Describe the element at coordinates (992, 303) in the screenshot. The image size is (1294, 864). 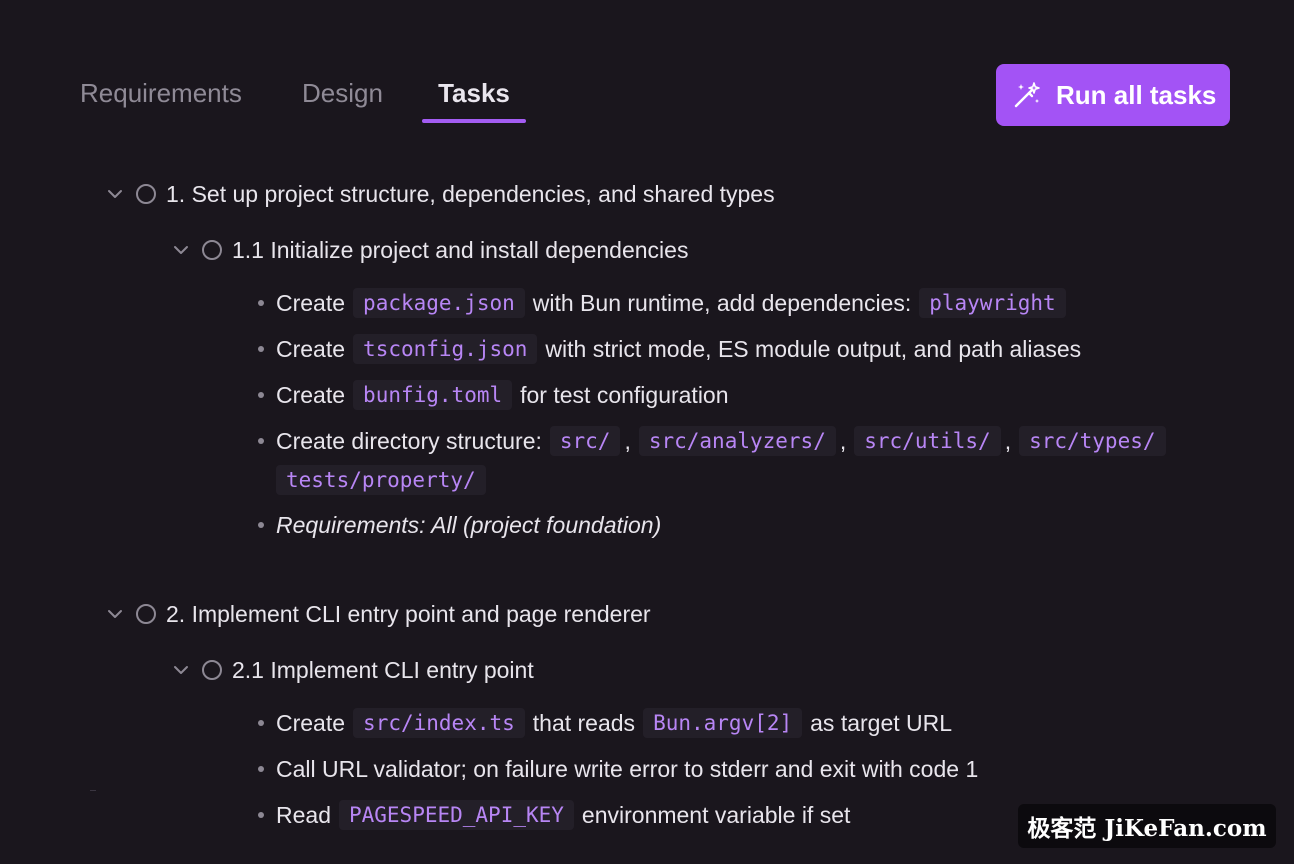
I see `inline-code: playwright` at that location.